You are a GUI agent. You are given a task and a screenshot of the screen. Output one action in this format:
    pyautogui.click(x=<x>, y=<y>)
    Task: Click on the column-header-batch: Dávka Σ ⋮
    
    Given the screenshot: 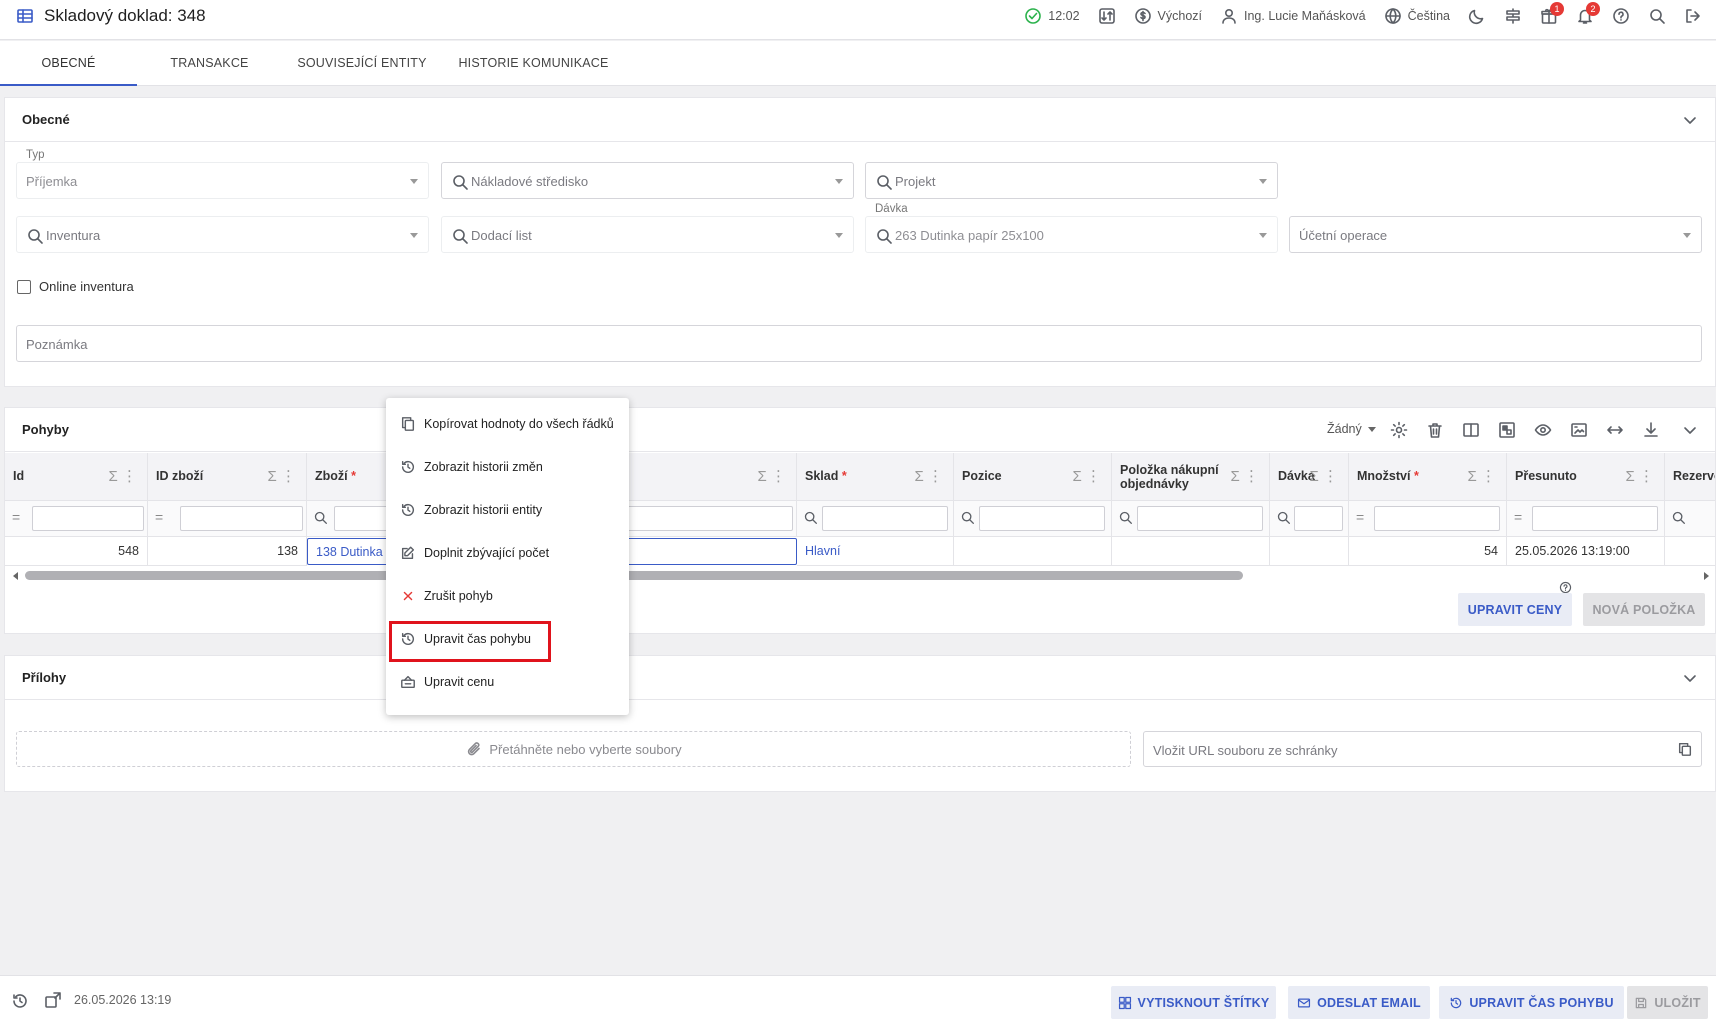 What is the action you would take?
    pyautogui.click(x=1309, y=477)
    